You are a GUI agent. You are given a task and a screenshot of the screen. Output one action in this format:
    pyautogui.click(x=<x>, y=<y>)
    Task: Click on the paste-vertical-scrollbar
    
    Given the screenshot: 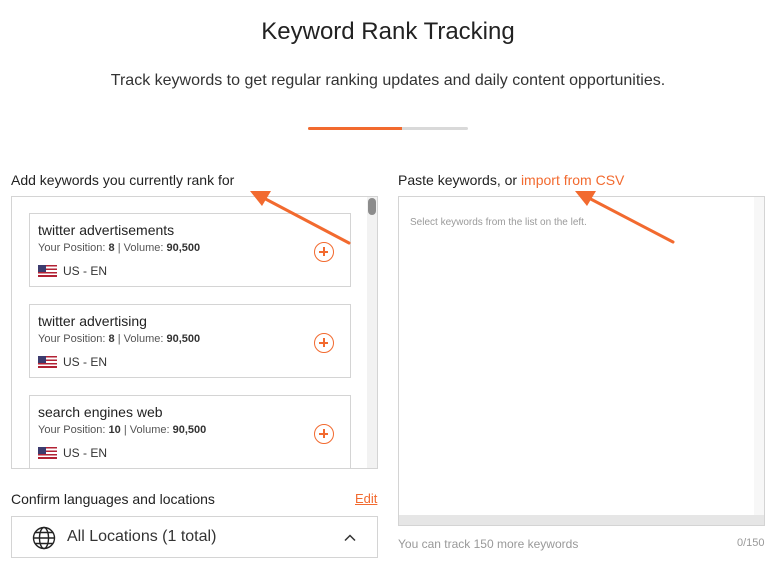 What is the action you would take?
    pyautogui.click(x=759, y=361)
    